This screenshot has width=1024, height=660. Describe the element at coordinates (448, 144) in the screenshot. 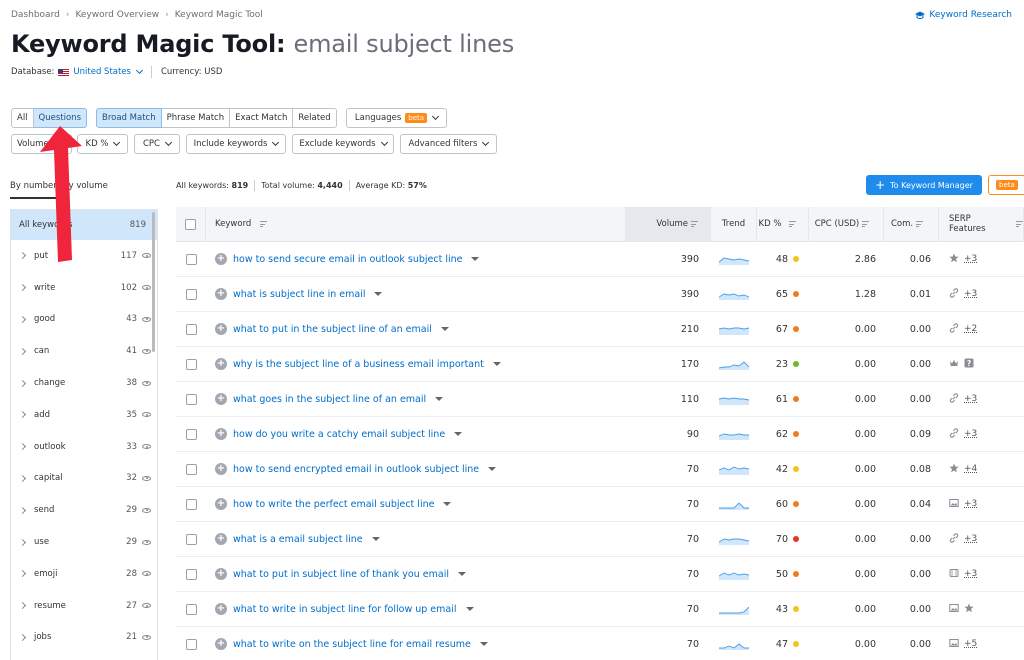

I see `advanced-filters: Advanced filters` at that location.